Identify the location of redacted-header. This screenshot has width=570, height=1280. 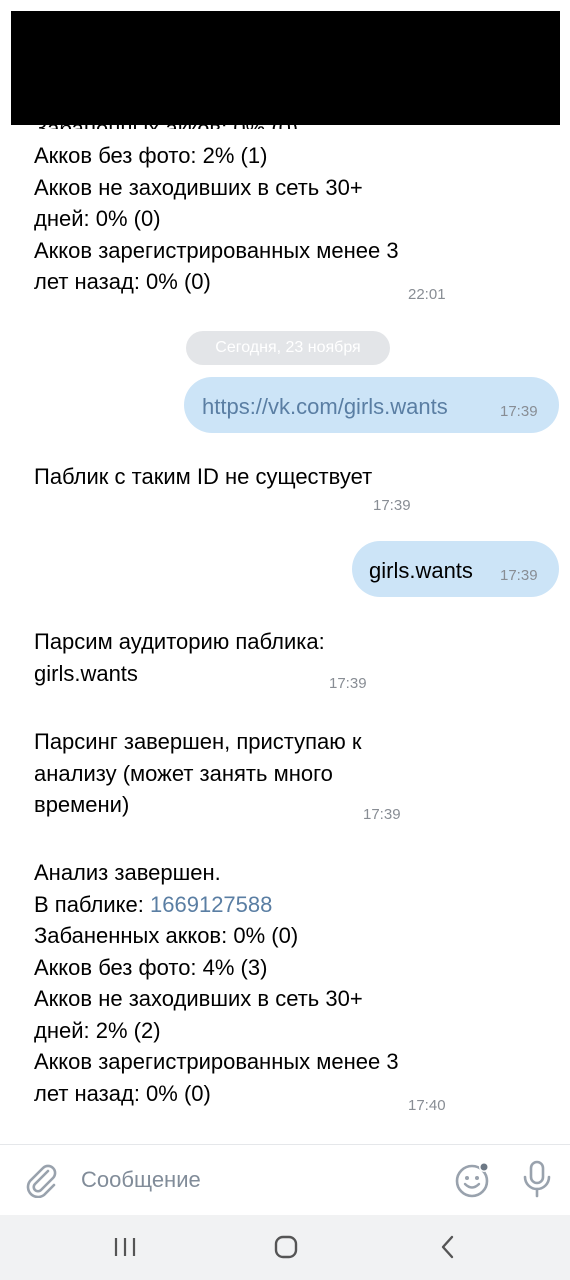
(285, 68).